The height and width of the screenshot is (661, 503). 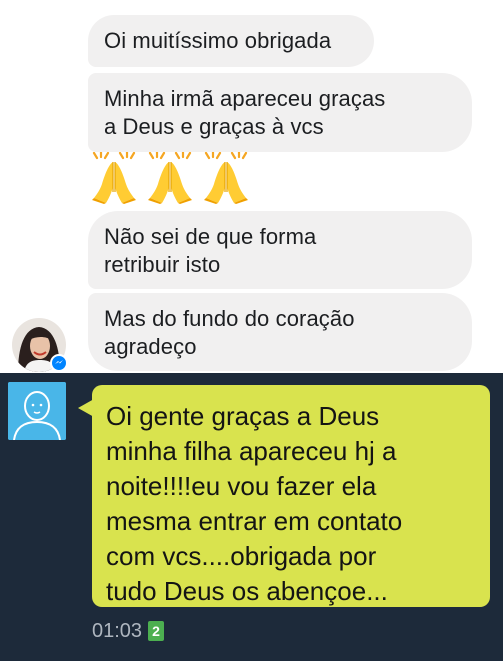 I want to click on emoji-message, so click(x=170, y=178).